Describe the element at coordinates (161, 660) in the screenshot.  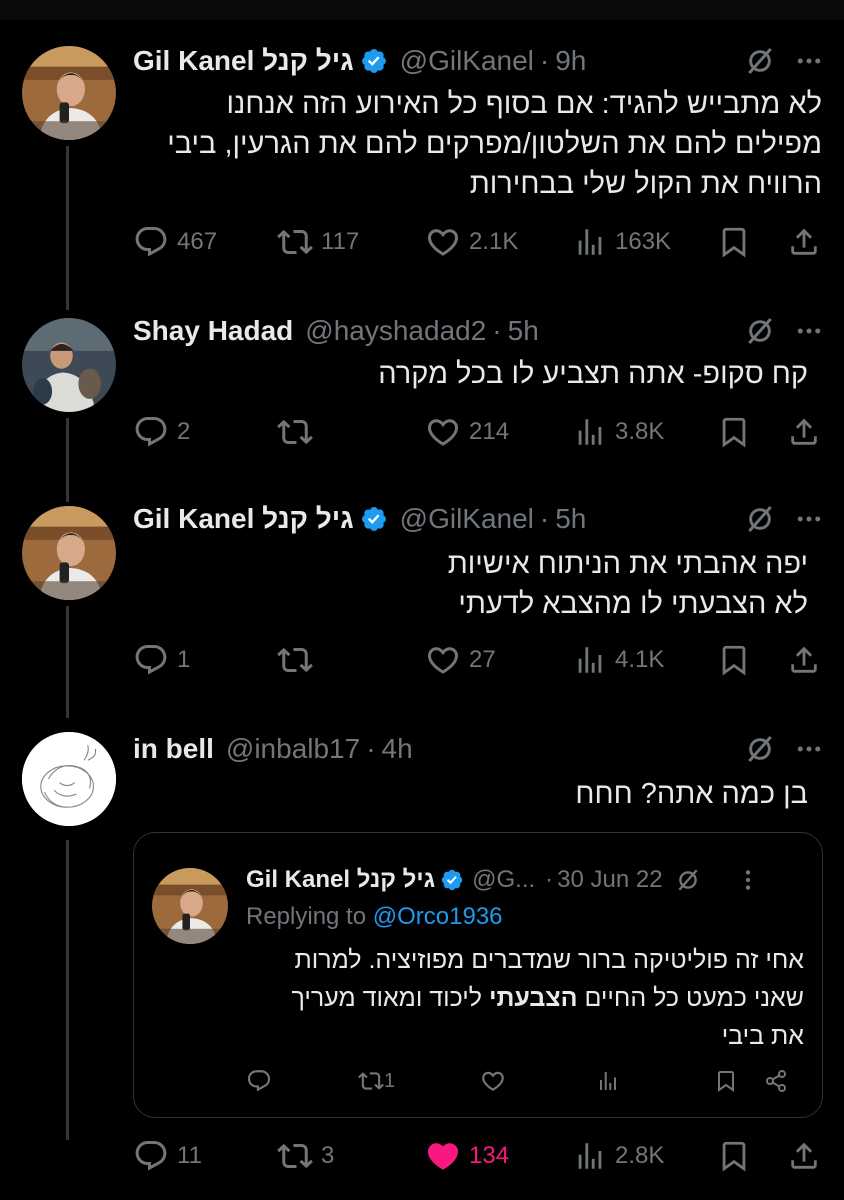
I see `reply-button: 1` at that location.